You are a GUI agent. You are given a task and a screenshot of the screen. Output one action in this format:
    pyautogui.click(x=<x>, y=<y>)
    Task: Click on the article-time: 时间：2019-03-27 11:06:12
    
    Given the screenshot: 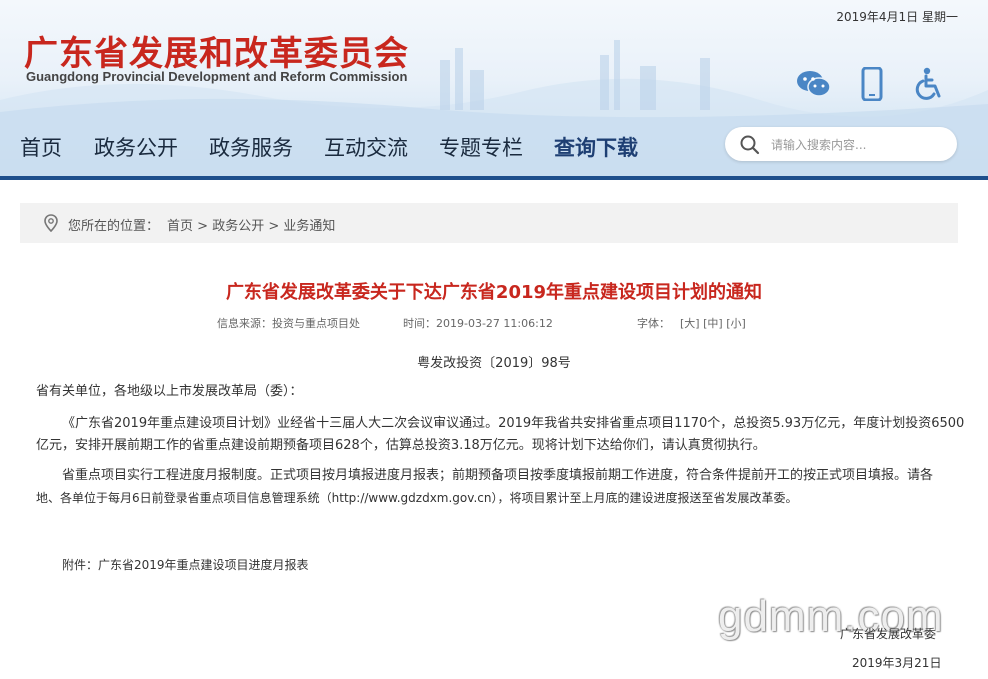 What is the action you would take?
    pyautogui.click(x=478, y=323)
    